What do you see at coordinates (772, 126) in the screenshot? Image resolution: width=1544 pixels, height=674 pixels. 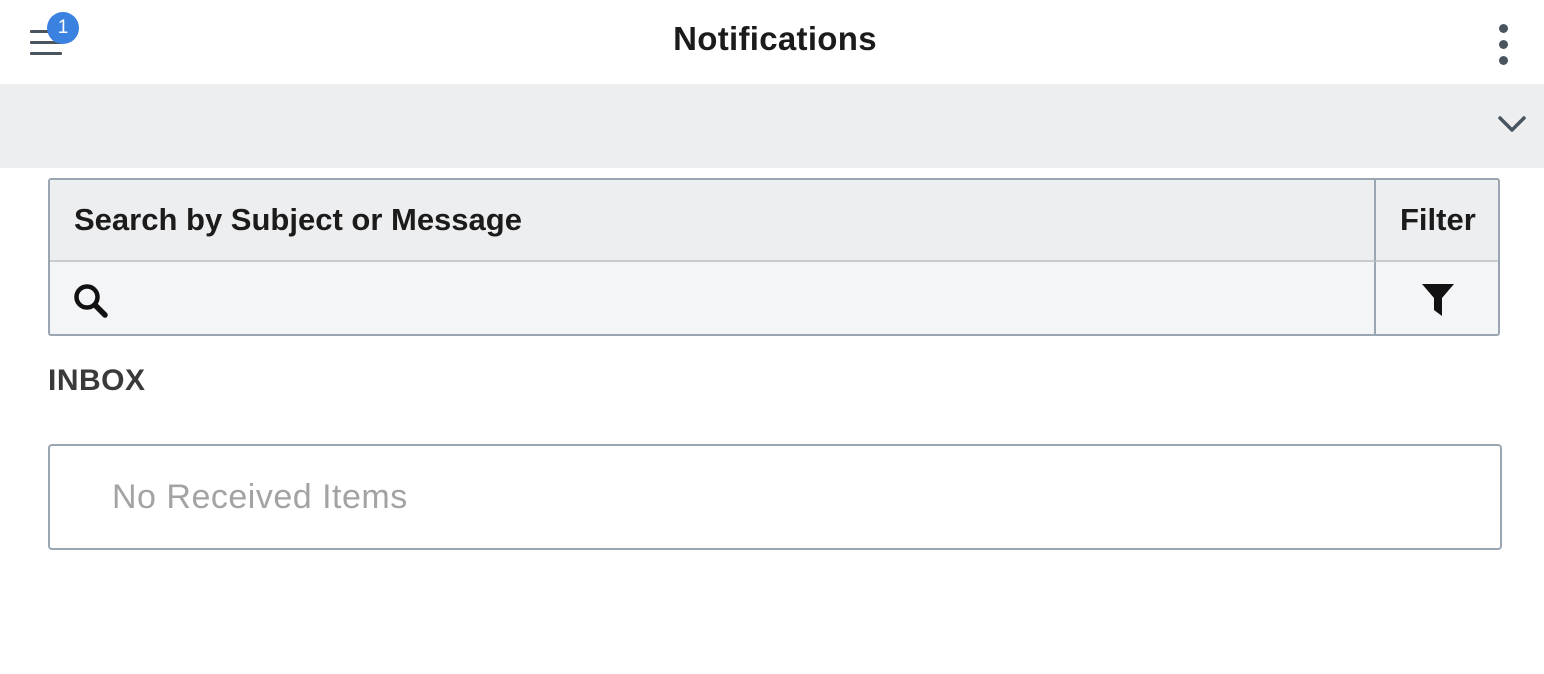 I see `collapse-panel-toggle` at bounding box center [772, 126].